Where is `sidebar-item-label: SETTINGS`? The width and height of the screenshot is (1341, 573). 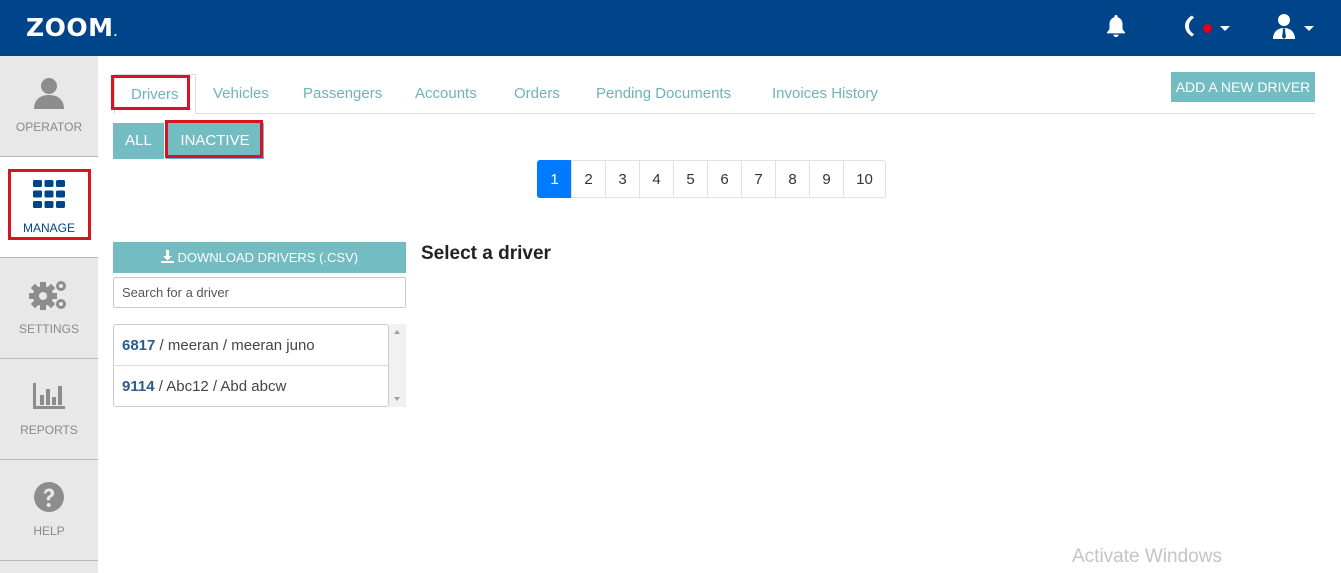
sidebar-item-label: SETTINGS is located at coordinates (48, 329).